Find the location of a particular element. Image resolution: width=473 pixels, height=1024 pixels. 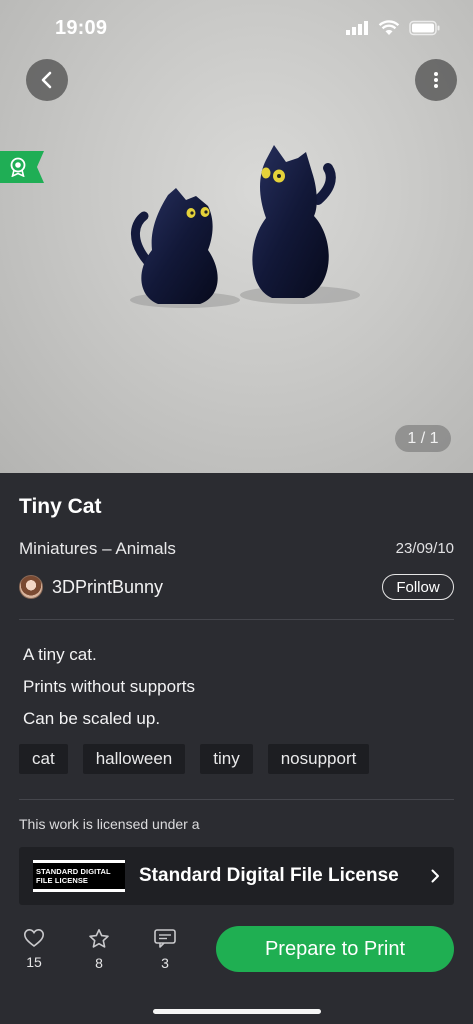

tag-cat: cat is located at coordinates (43, 759).